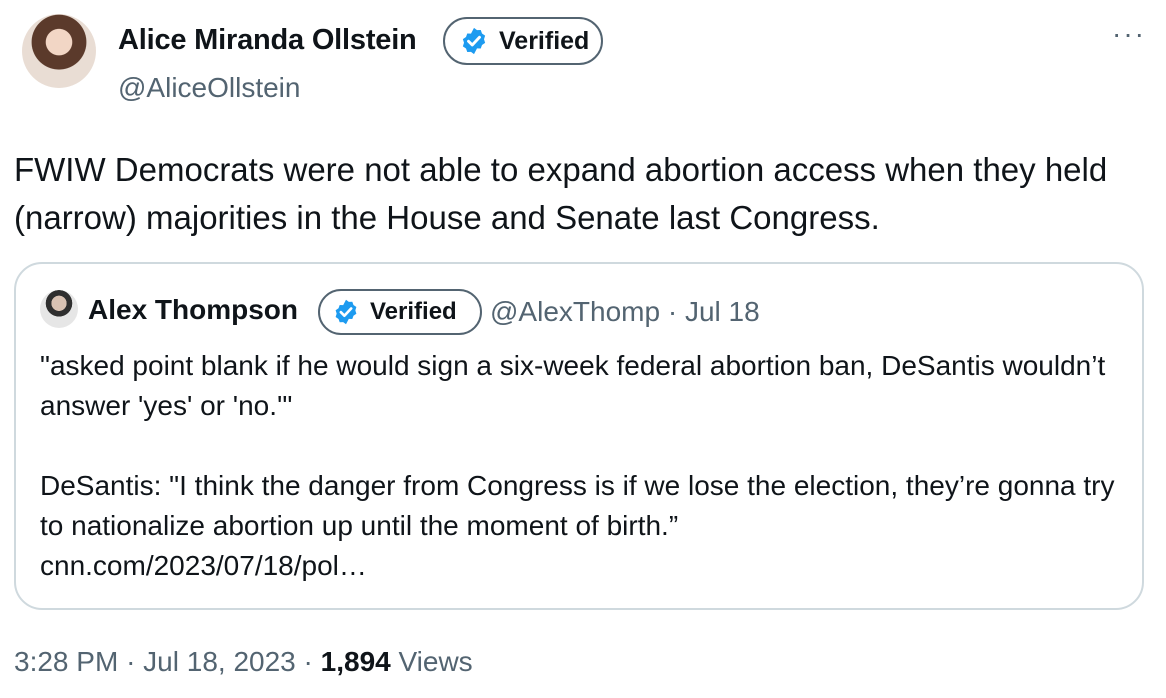 This screenshot has height=698, width=1166. I want to click on verified-badge: Verified, so click(523, 41).